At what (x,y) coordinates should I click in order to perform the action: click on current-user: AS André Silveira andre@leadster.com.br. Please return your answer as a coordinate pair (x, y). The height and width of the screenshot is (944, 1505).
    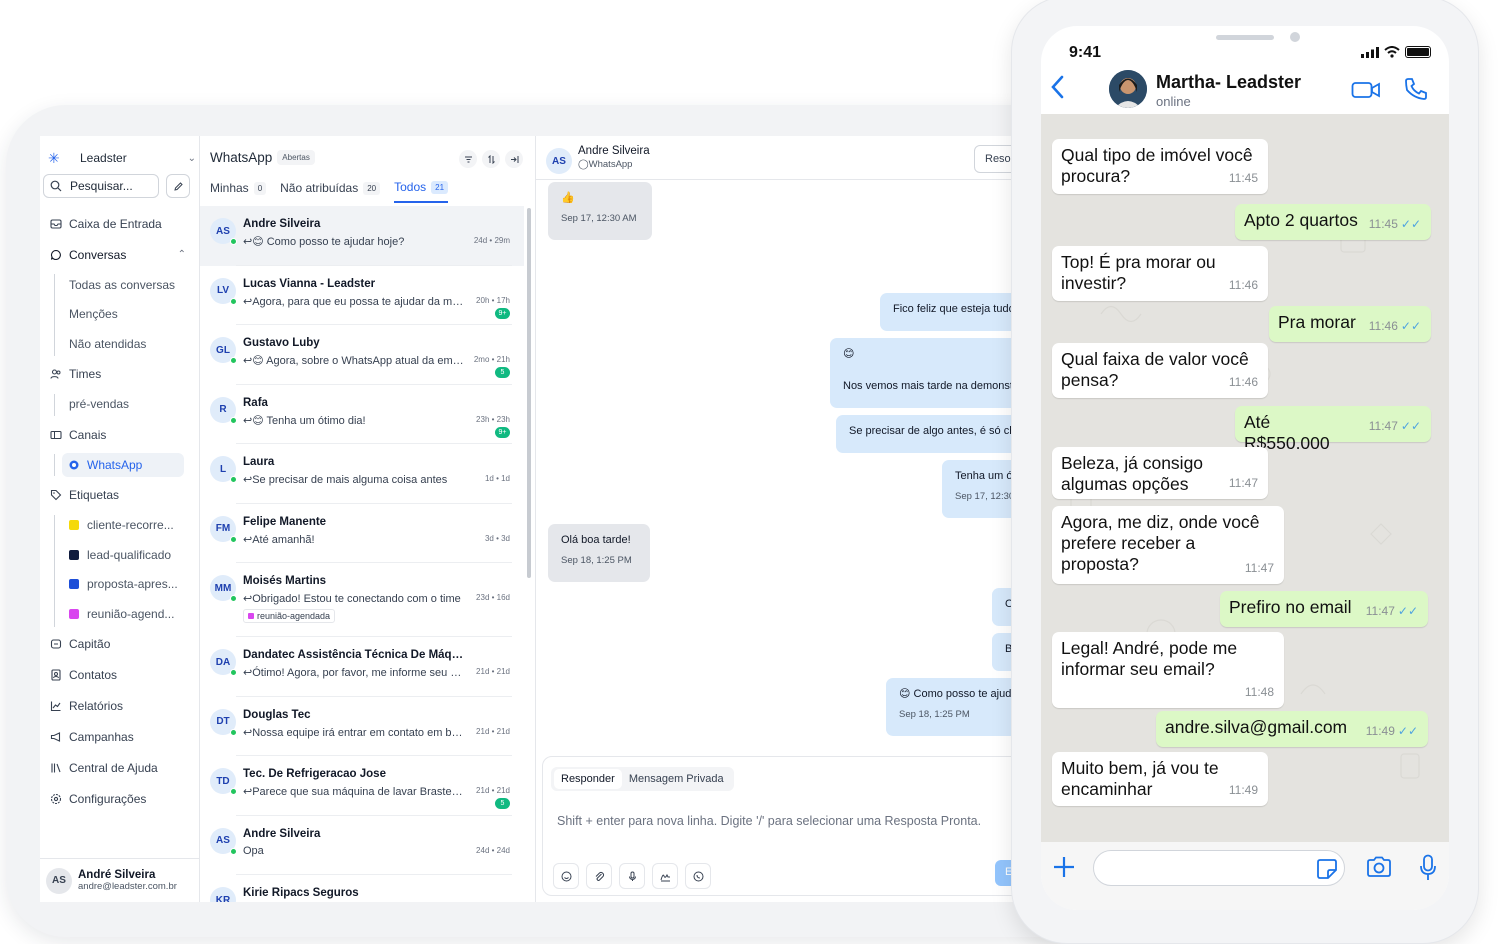
    Looking at the image, I should click on (120, 880).